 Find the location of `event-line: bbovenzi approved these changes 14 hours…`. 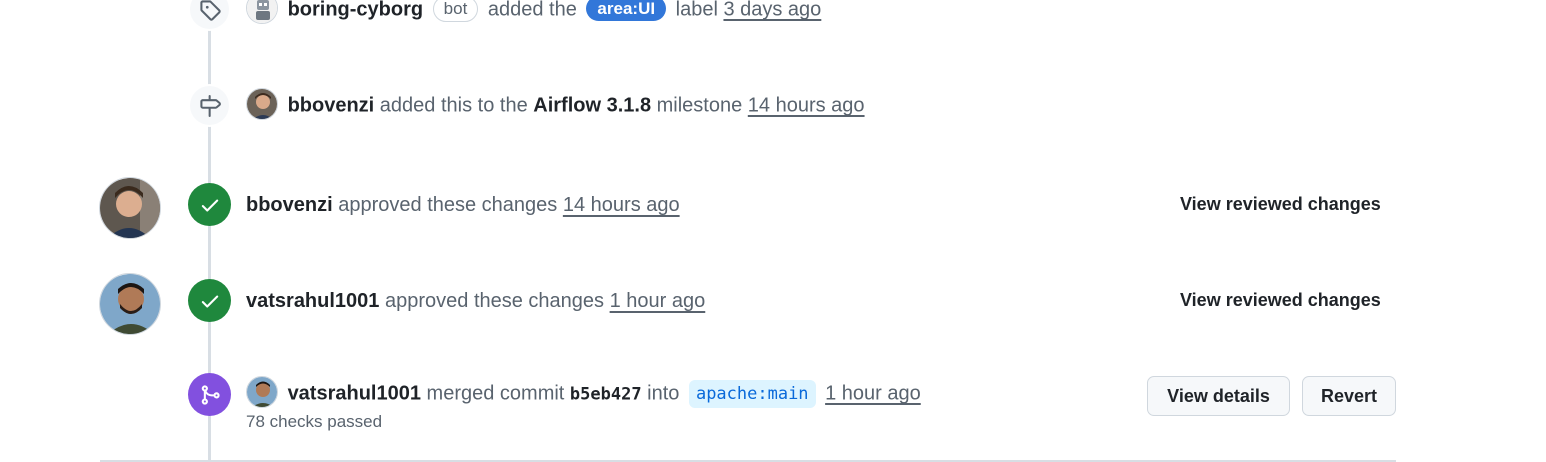

event-line: bbovenzi approved these changes 14 hours… is located at coordinates (463, 205).